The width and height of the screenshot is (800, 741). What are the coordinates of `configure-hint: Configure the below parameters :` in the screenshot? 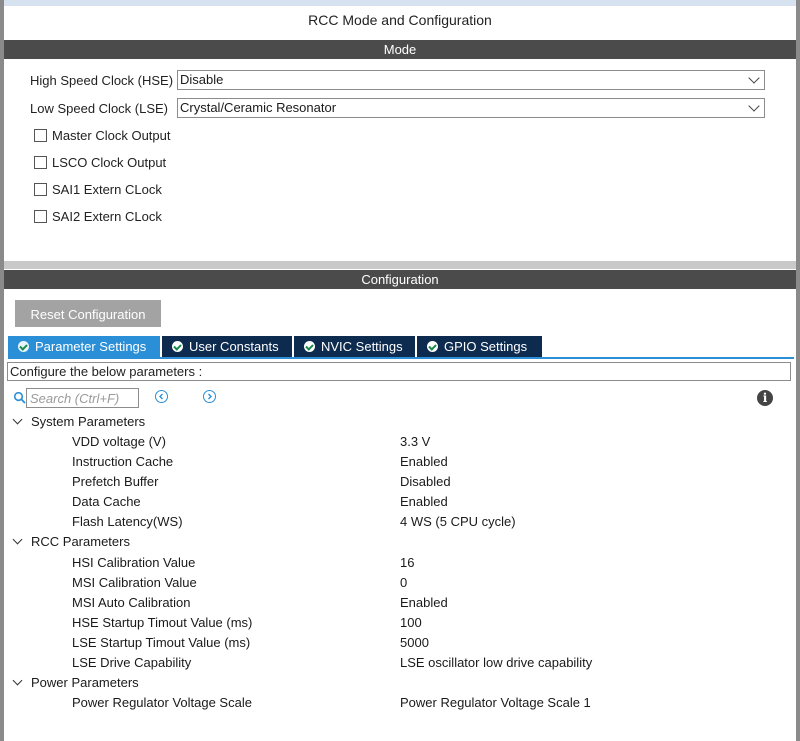 It's located at (399, 371).